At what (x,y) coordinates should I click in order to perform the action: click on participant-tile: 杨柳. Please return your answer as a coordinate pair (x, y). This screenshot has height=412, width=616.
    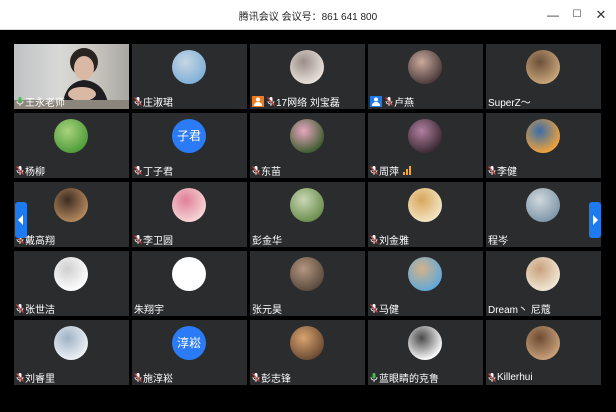
    Looking at the image, I should click on (71, 145).